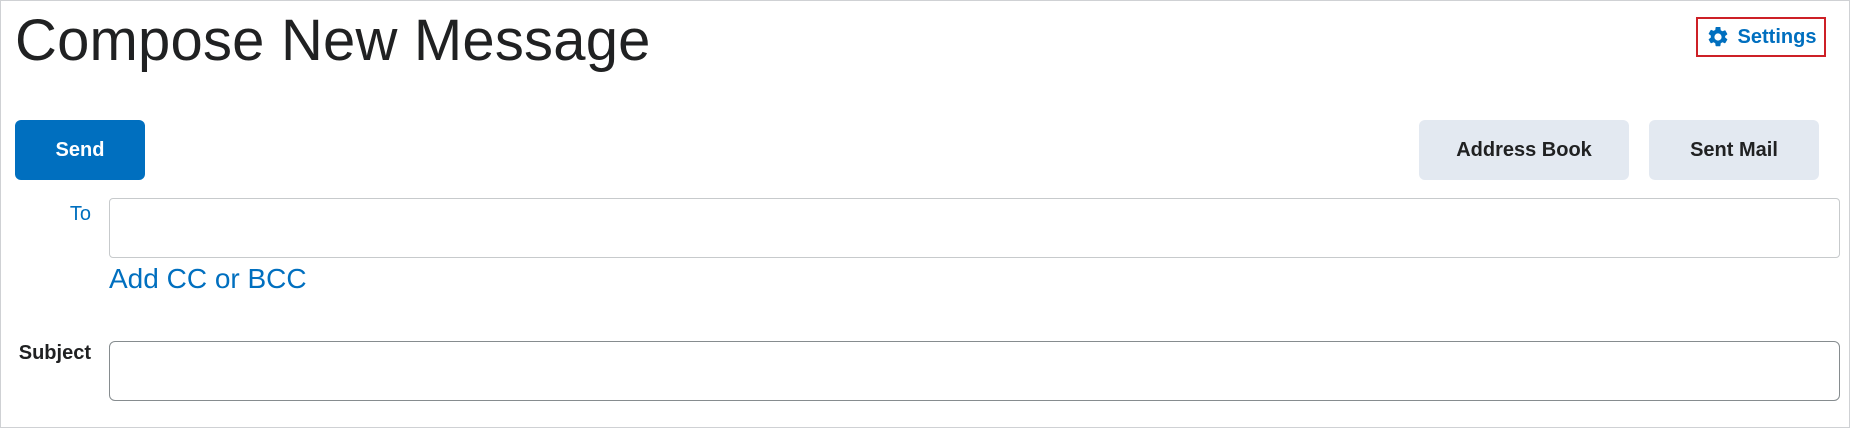 Image resolution: width=1850 pixels, height=428 pixels. What do you see at coordinates (333, 40) in the screenshot?
I see `page-title: Compose New Message` at bounding box center [333, 40].